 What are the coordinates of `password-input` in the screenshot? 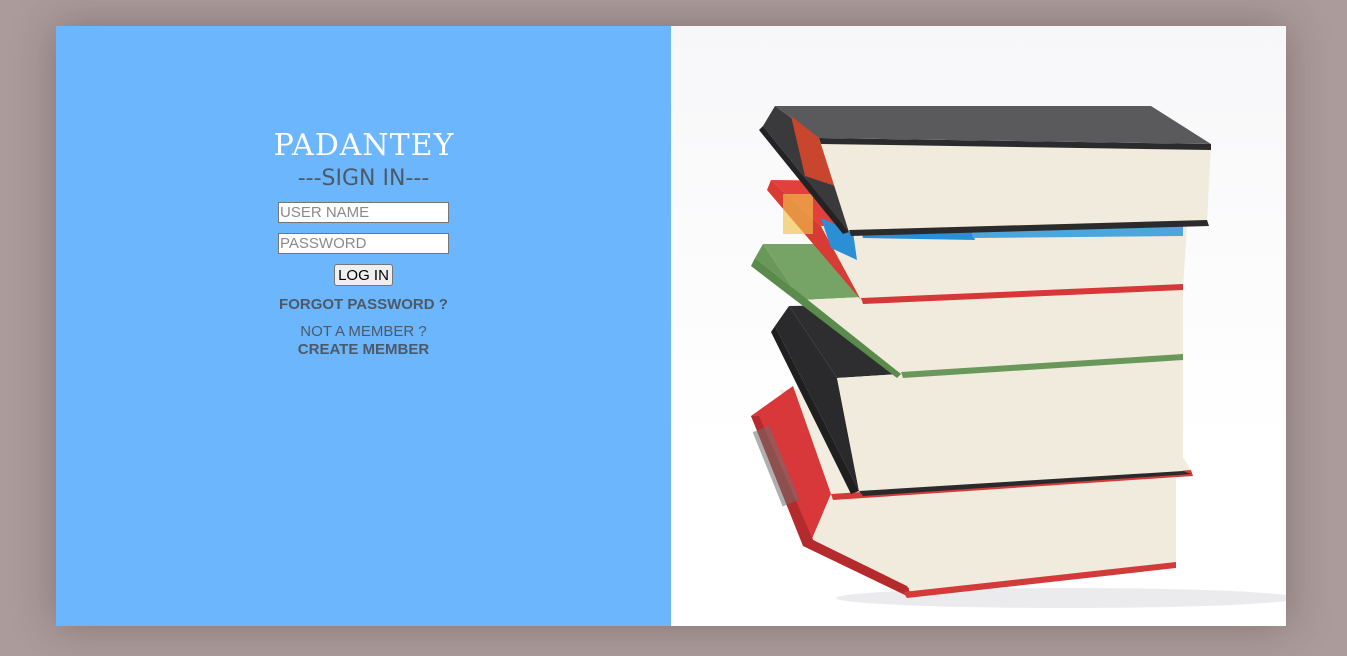 It's located at (363, 243).